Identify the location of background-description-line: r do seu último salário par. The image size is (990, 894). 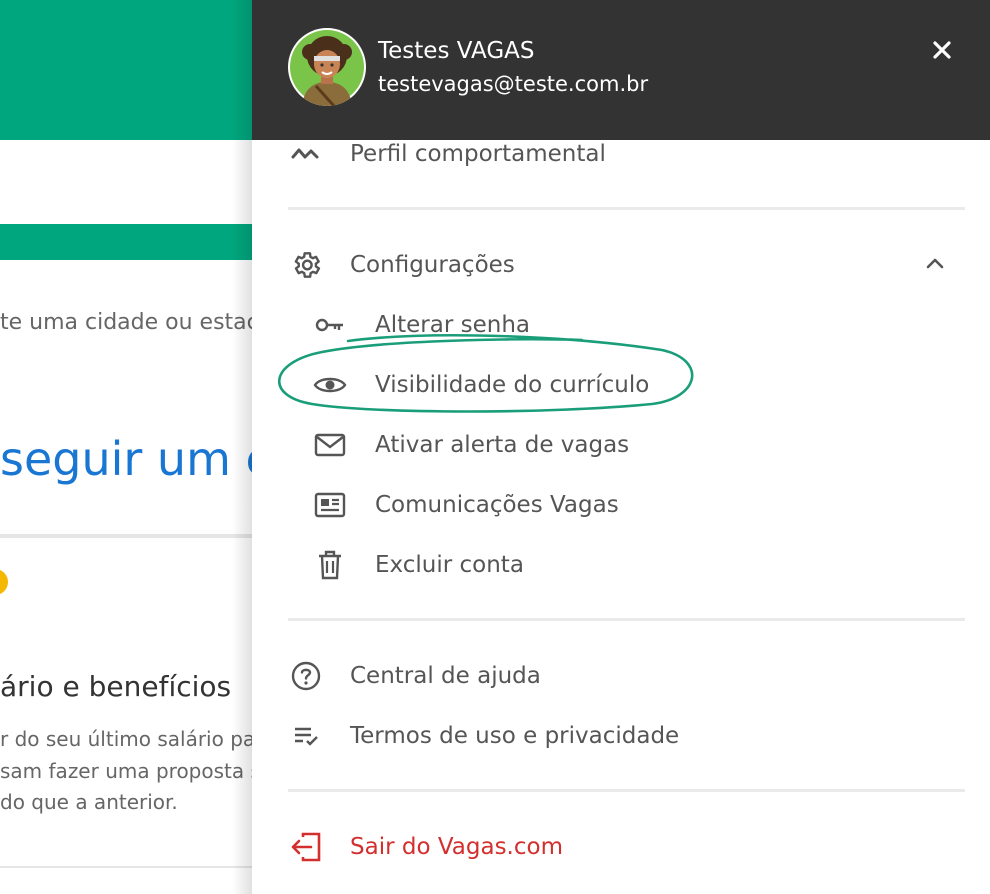
(132, 739).